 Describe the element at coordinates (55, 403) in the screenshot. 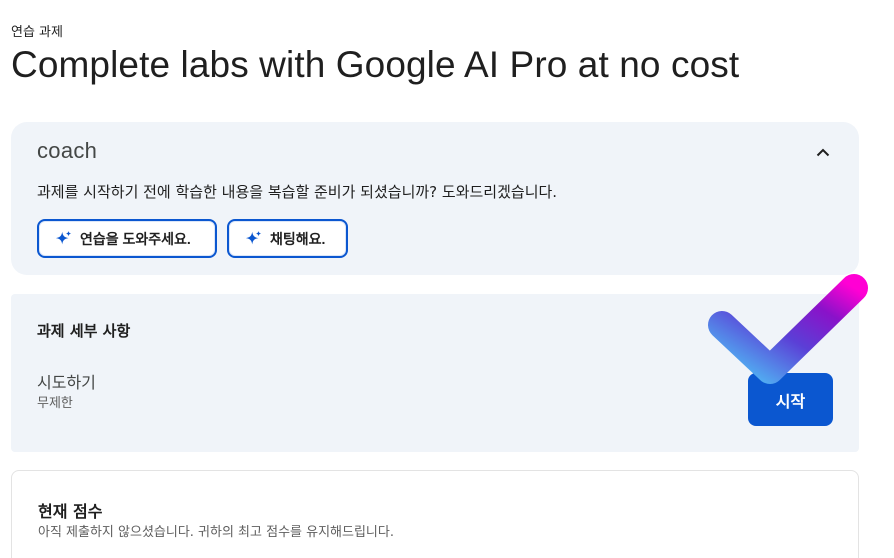

I see `attempts-value: 무제한` at that location.